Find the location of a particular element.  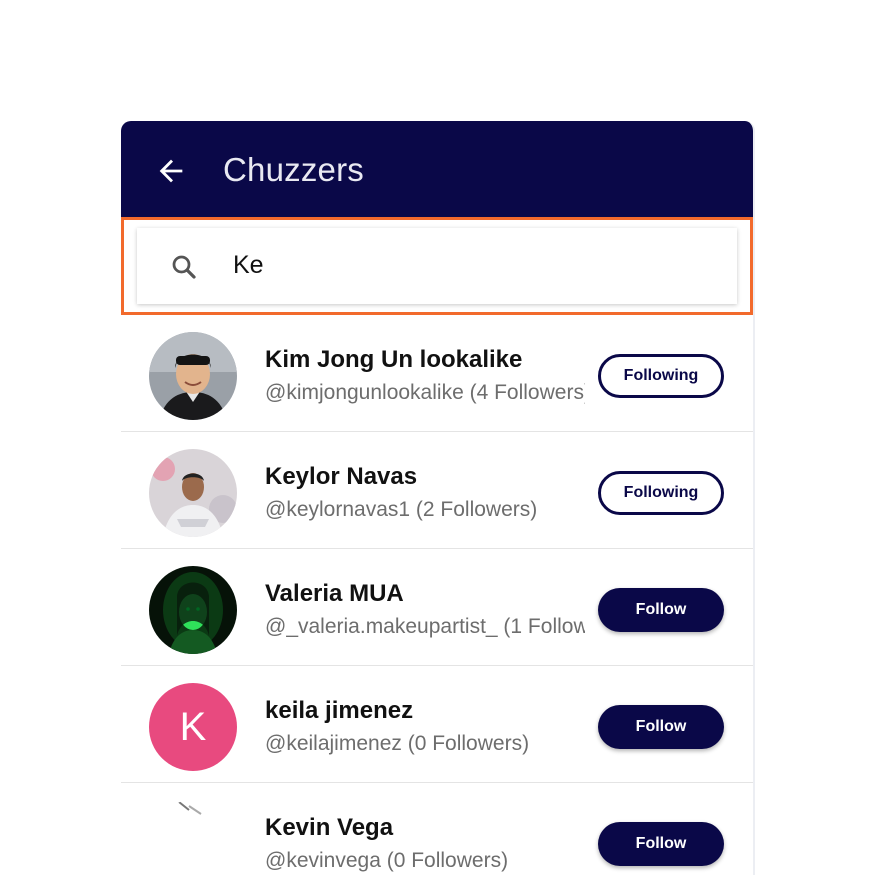

user-name: Kim Jong Un lookalike is located at coordinates (394, 359).